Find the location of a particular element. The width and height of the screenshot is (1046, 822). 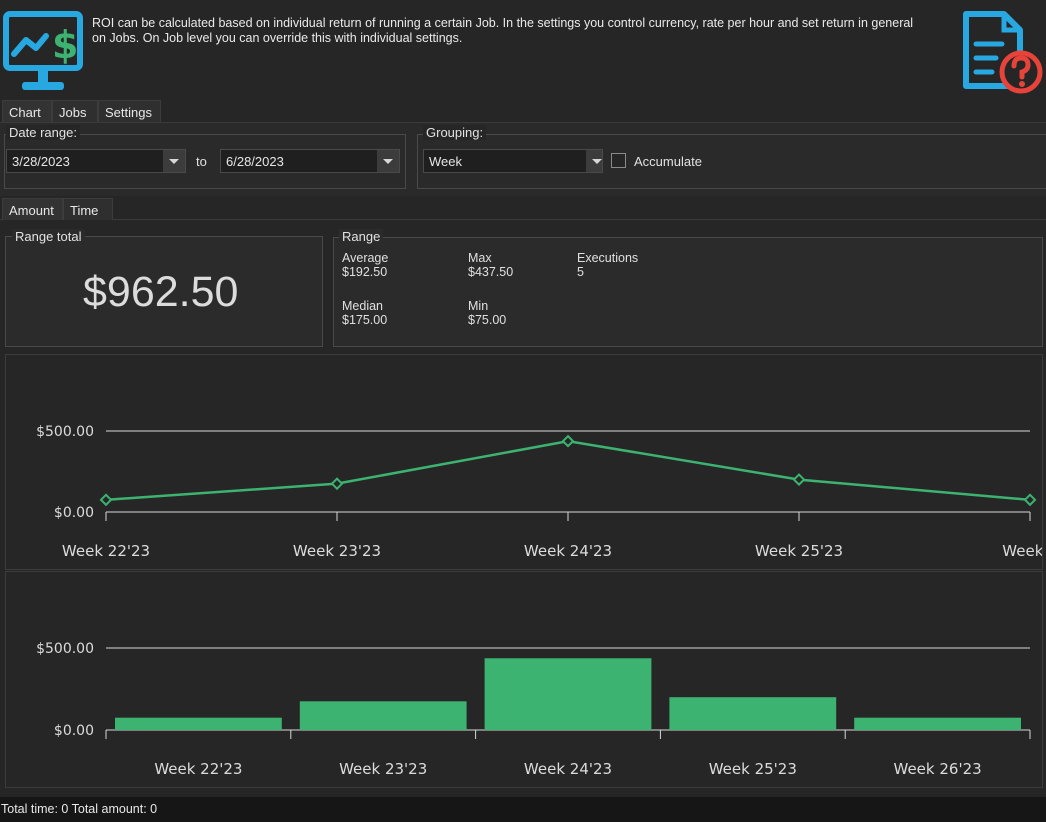

sub-tabstrip: Amount Time is located at coordinates (523, 209).